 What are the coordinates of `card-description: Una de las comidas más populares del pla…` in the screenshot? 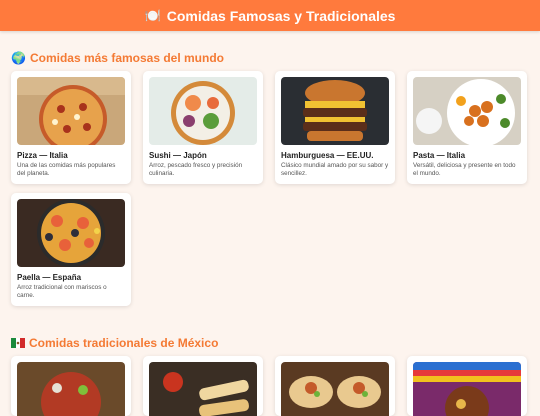 It's located at (66, 169).